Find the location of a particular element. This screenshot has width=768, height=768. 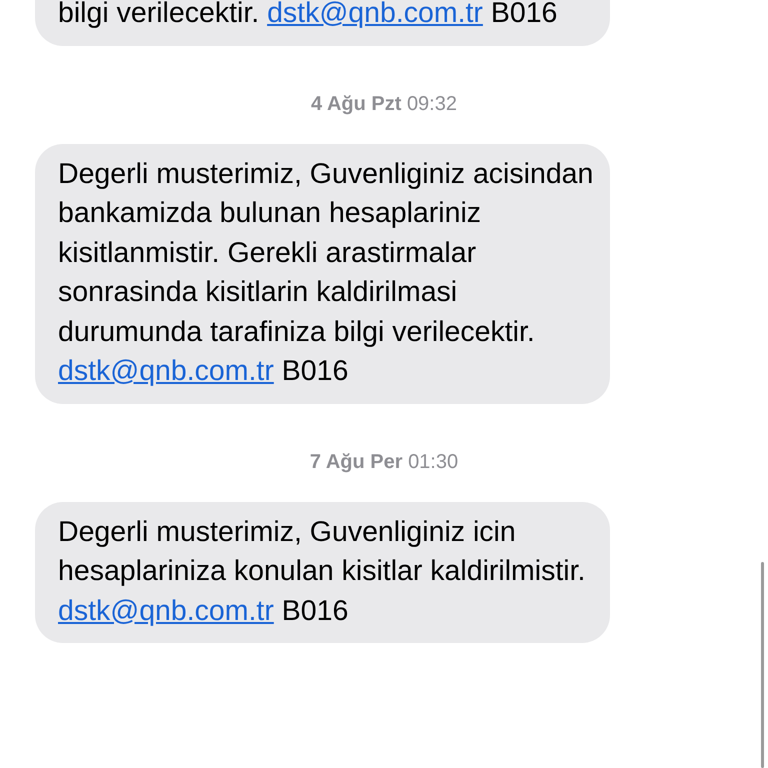

message-text: bilgi verilecektir. dstk@qnb.com.tr B016 is located at coordinates (308, 15).